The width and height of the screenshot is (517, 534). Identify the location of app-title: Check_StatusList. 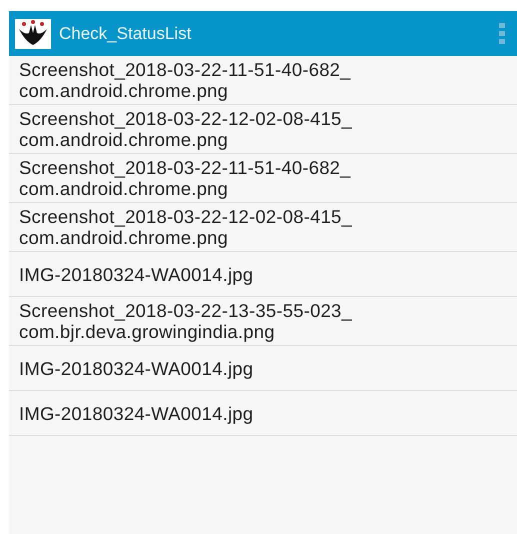
(125, 34).